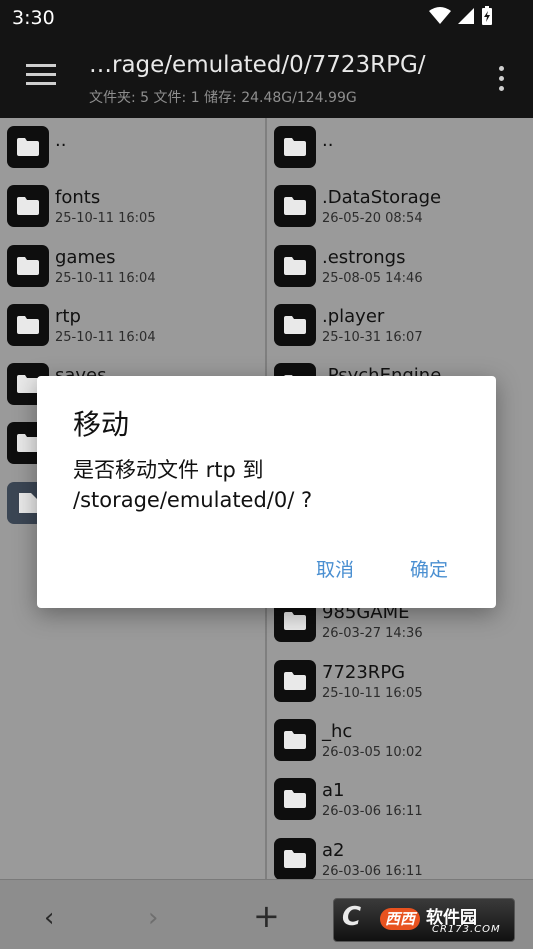 Image resolution: width=533 pixels, height=949 pixels. What do you see at coordinates (352, 917) in the screenshot?
I see `watermark-logo-letter: C` at bounding box center [352, 917].